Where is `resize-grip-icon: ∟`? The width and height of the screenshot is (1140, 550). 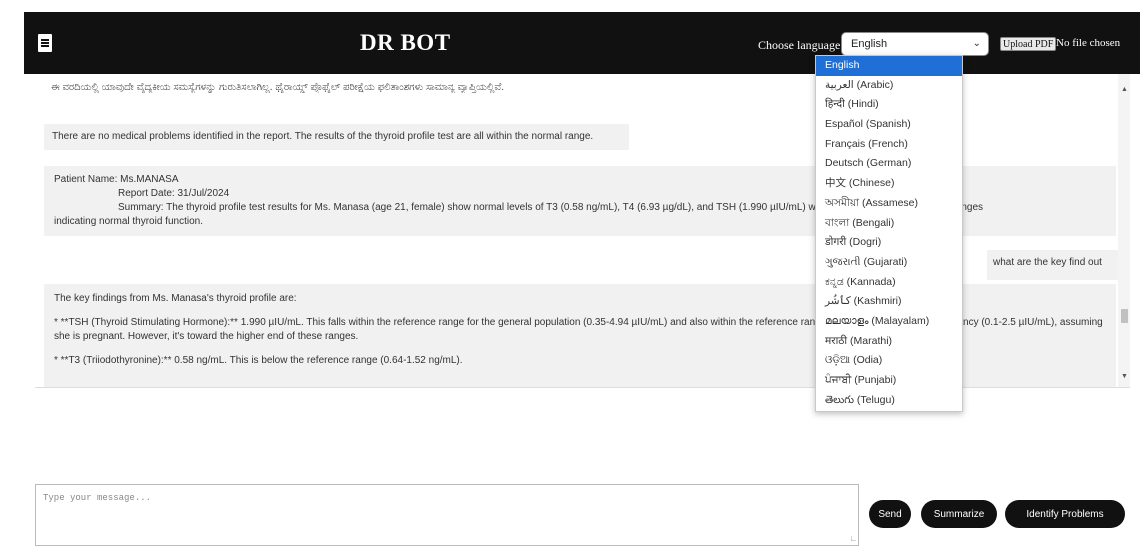
resize-grip-icon: ∟ is located at coordinates (853, 539).